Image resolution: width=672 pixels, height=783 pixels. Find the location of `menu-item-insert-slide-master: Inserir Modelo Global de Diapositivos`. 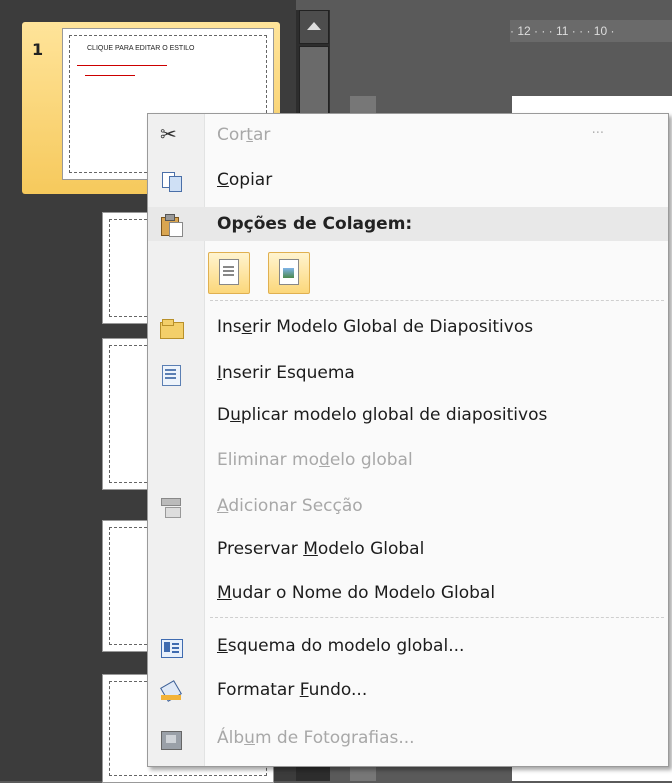

menu-item-insert-slide-master: Inserir Modelo Global de Diapositivos is located at coordinates (408, 328).